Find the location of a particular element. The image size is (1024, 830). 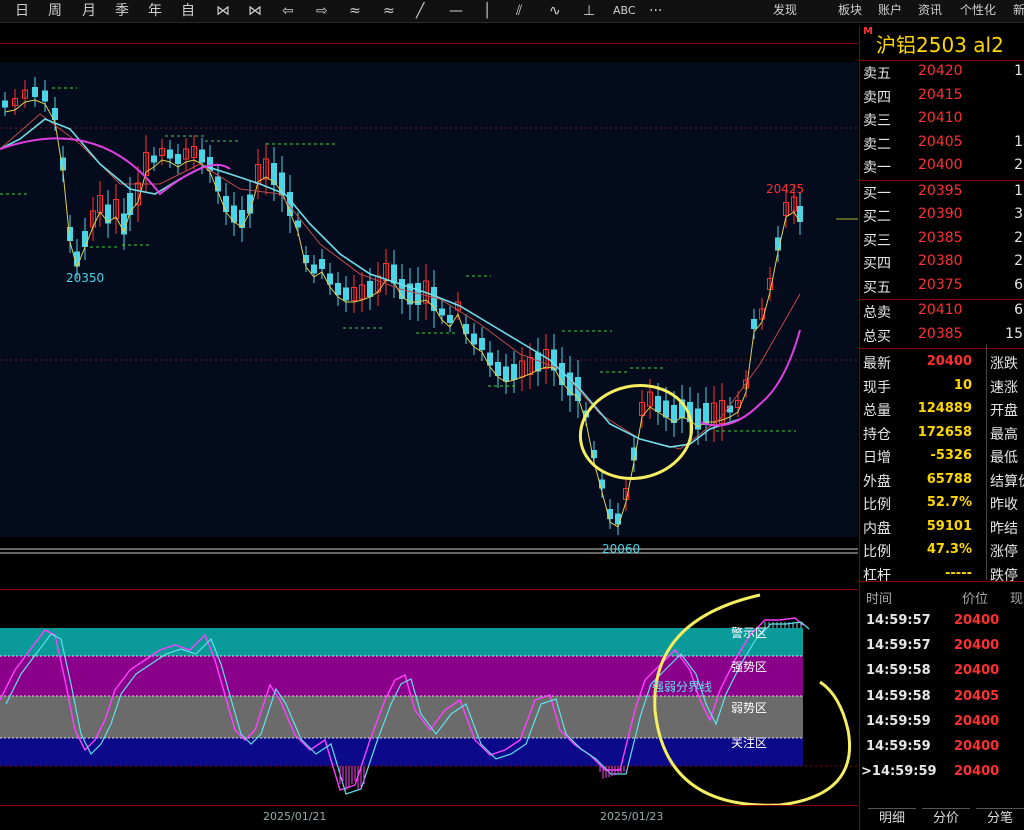

quote-label-2: 涨跌 is located at coordinates (1004, 364).